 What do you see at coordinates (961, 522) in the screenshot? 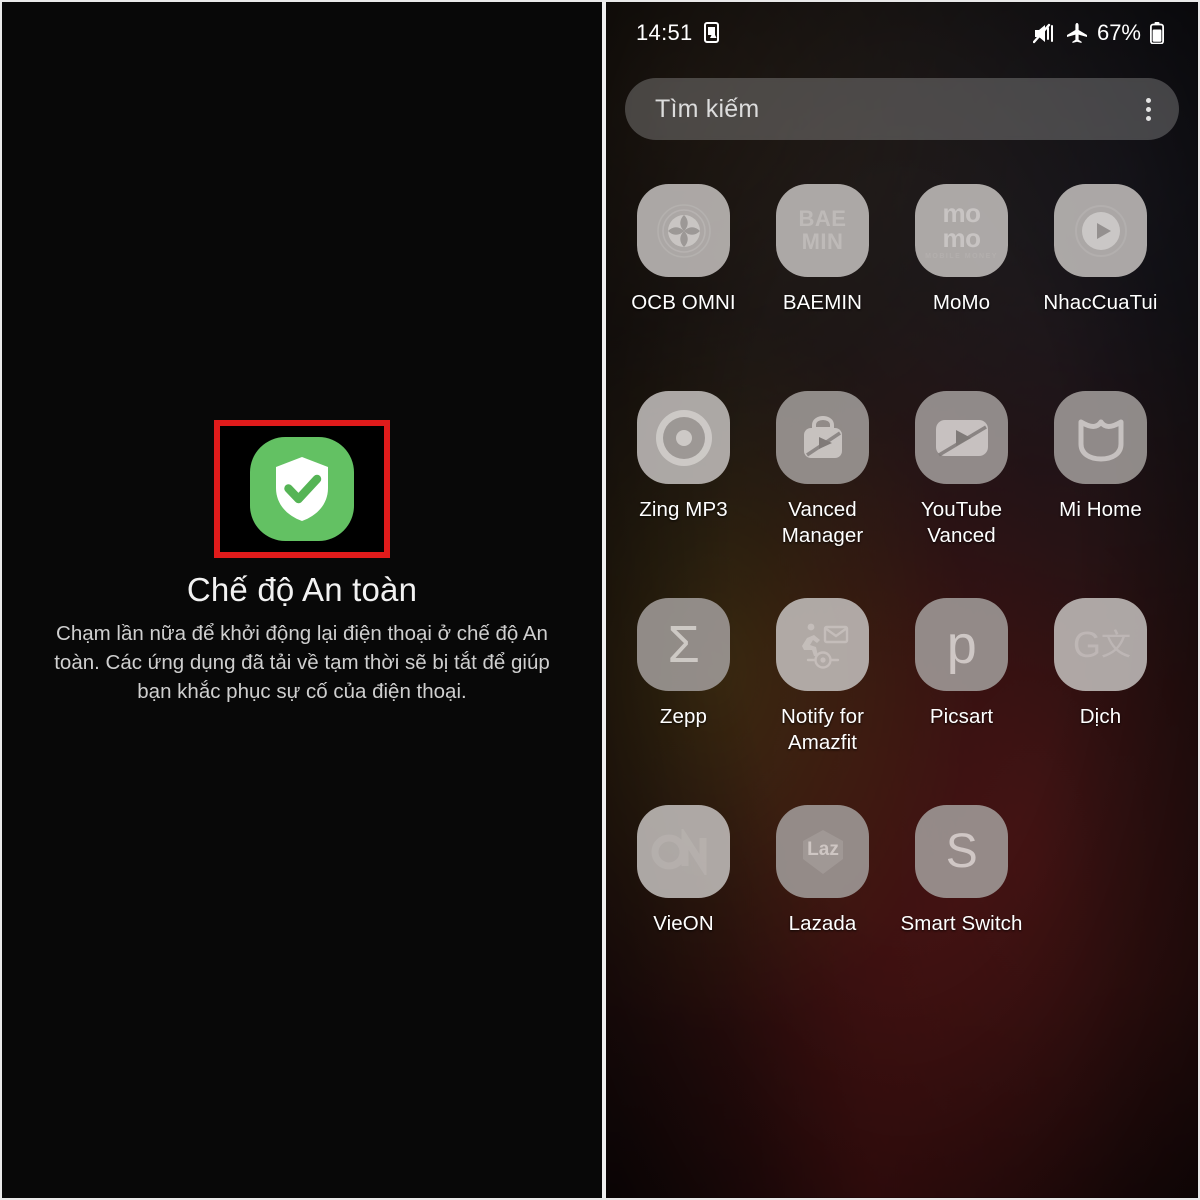
I see `app-label: YouTube Vanced` at bounding box center [961, 522].